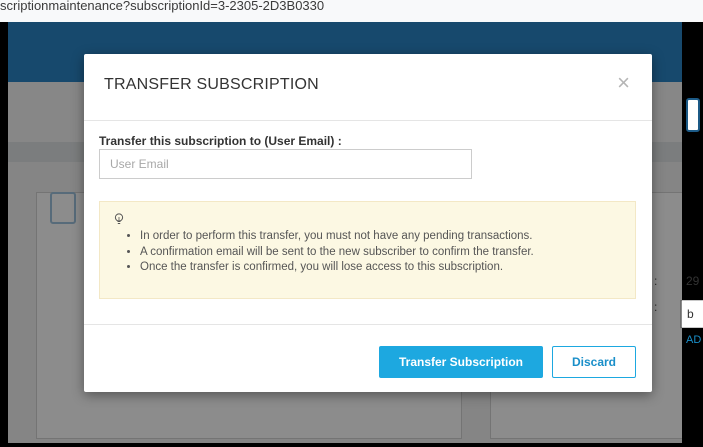  Describe the element at coordinates (694, 340) in the screenshot. I see `background-link: AD` at that location.